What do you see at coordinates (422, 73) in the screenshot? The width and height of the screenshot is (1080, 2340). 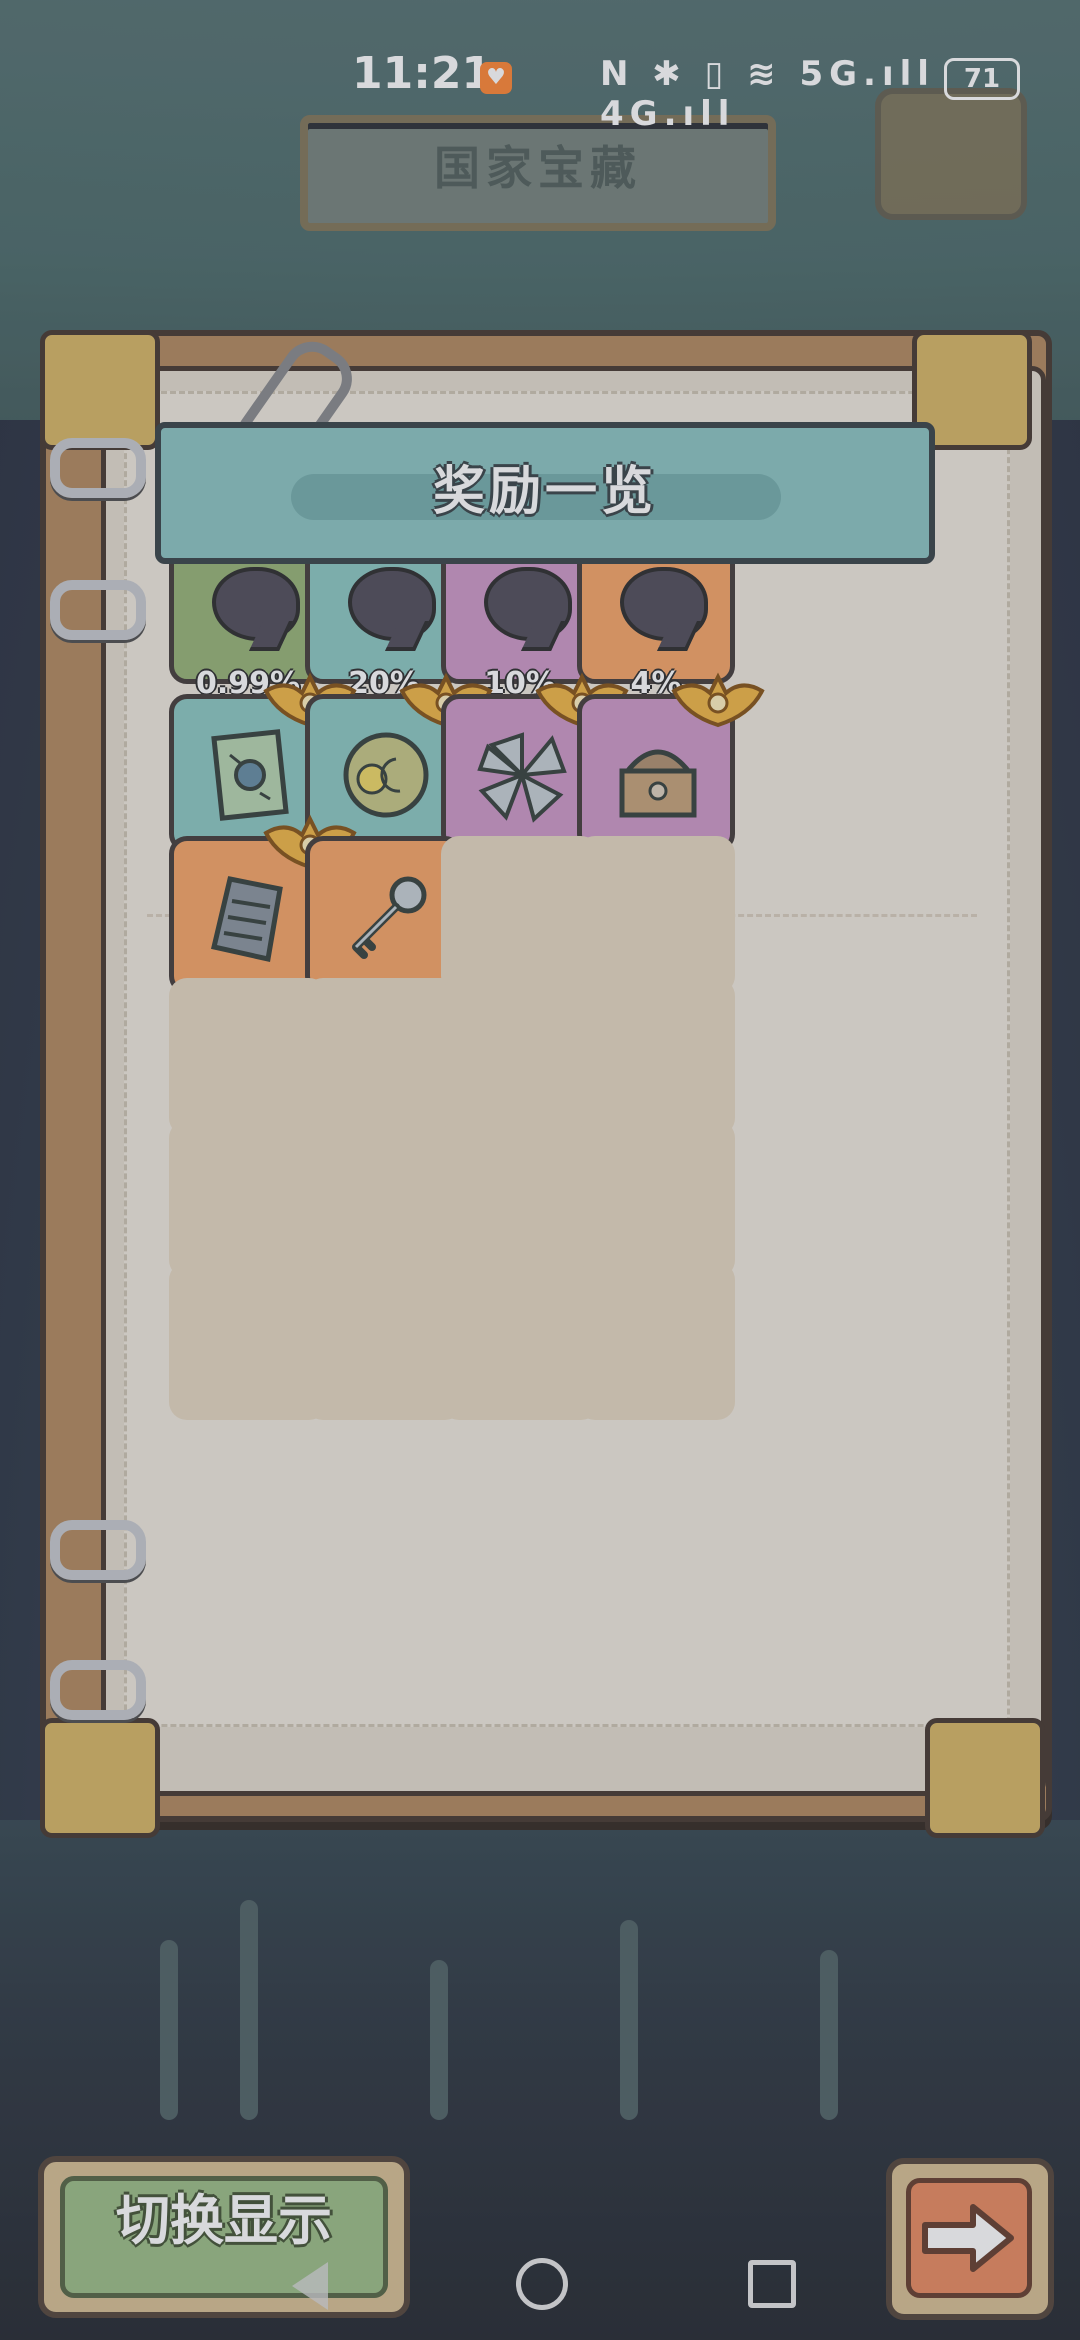 I see `status-time: 11:21` at bounding box center [422, 73].